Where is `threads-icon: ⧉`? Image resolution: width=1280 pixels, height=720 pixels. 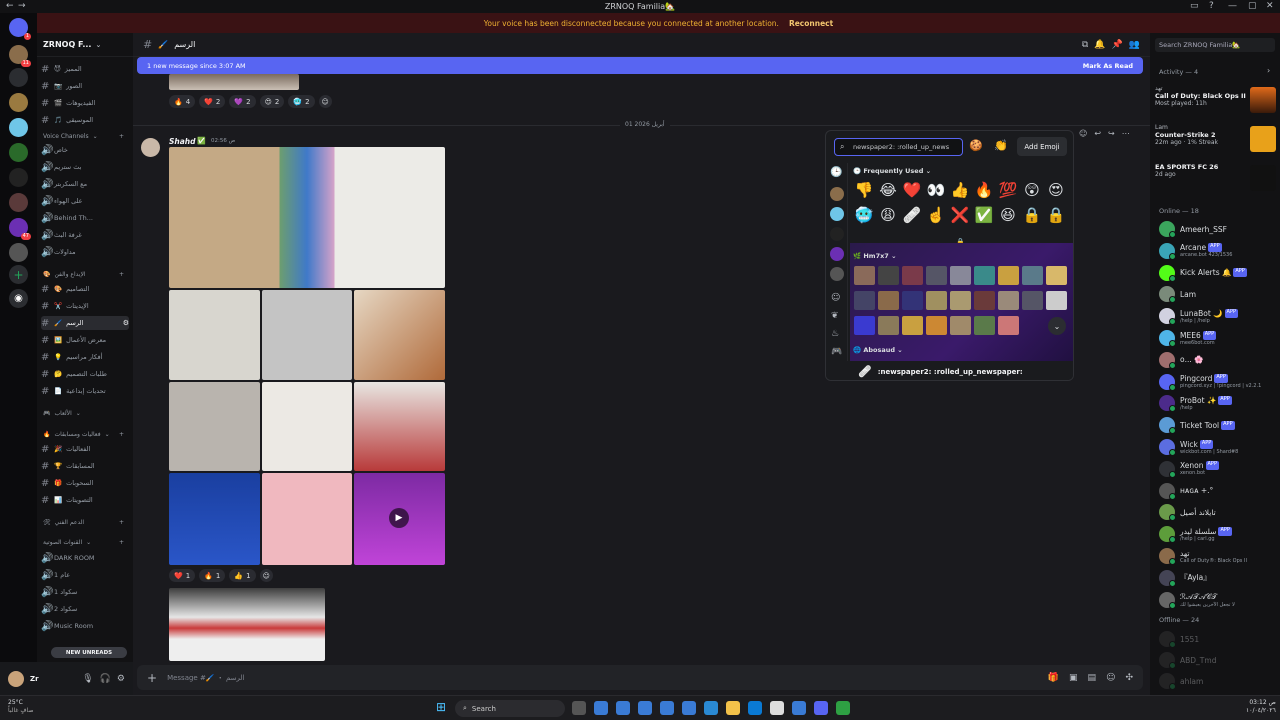 threads-icon: ⧉ is located at coordinates (1085, 45).